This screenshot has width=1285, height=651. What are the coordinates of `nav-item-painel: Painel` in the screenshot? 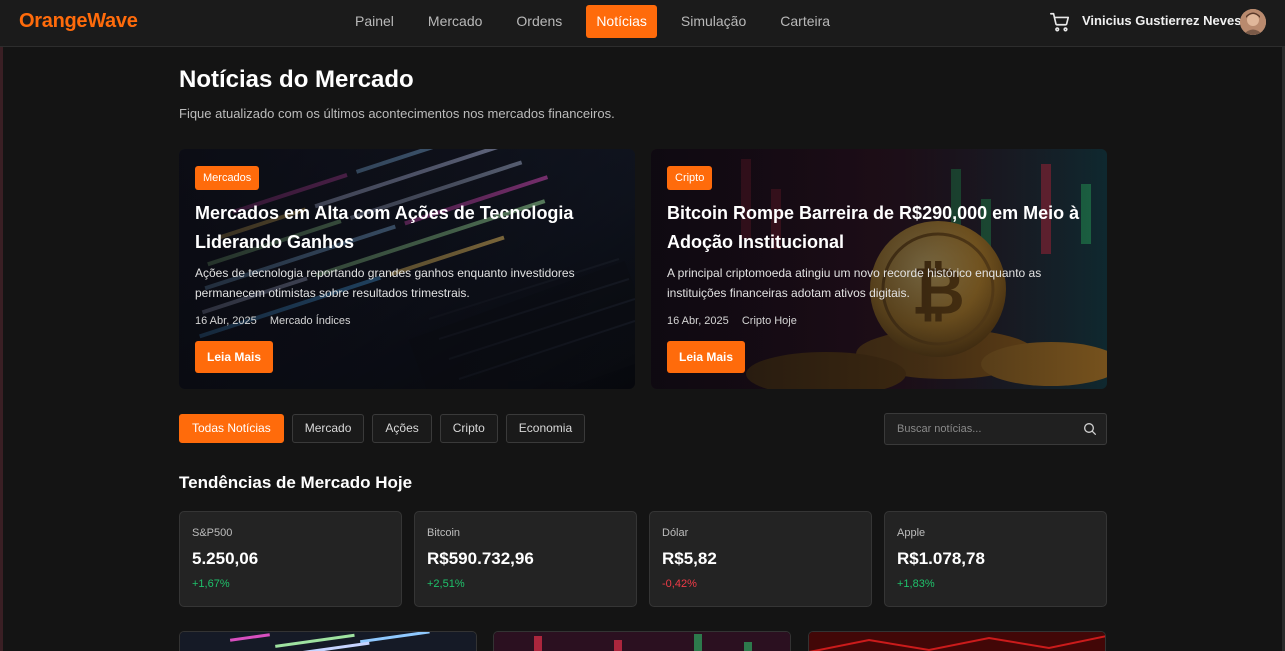 It's located at (374, 21).